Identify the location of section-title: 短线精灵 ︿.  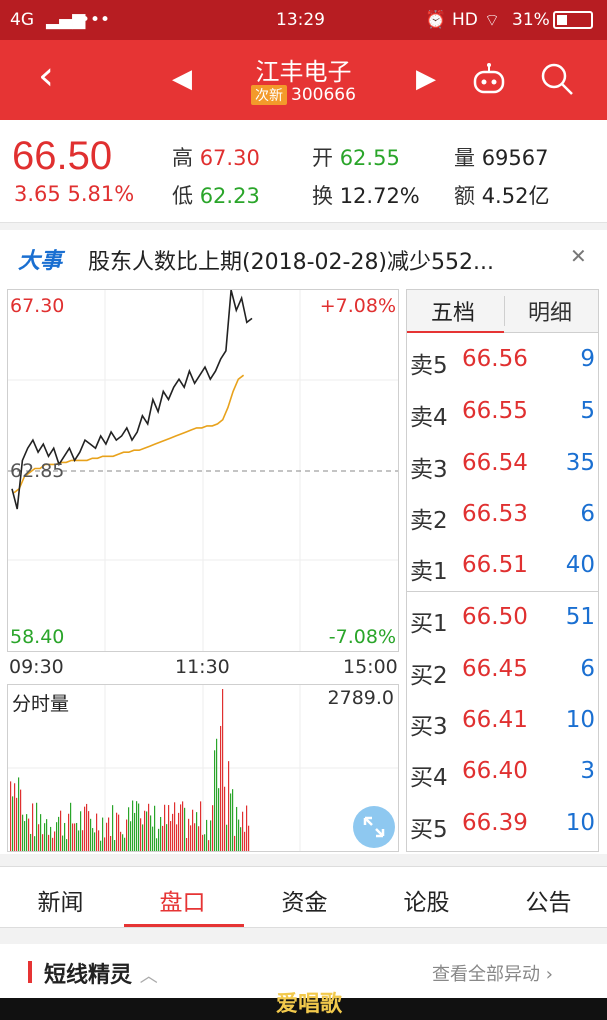
(101, 973).